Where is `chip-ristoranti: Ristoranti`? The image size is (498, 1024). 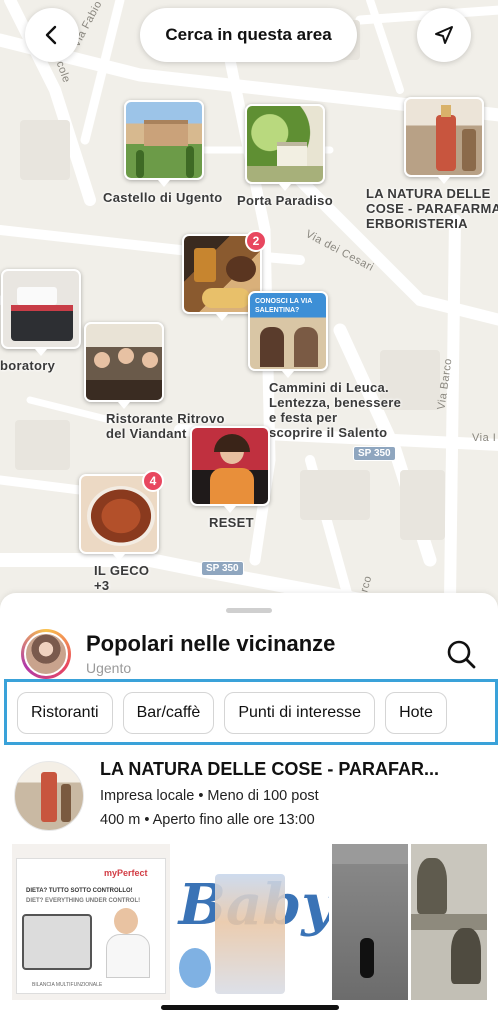 chip-ristoranti: Ristoranti is located at coordinates (65, 713).